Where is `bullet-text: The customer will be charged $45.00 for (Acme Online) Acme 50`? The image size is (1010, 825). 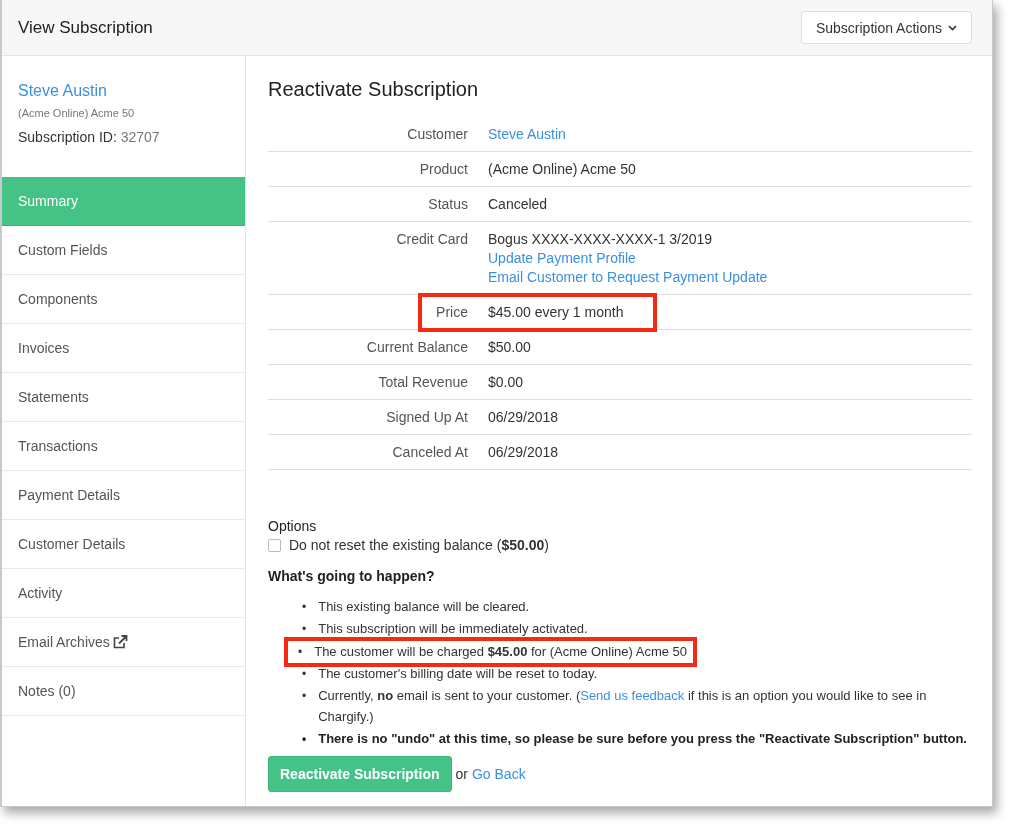 bullet-text: The customer will be charged $45.00 for (Acme Online) Acme 50 is located at coordinates (501, 651).